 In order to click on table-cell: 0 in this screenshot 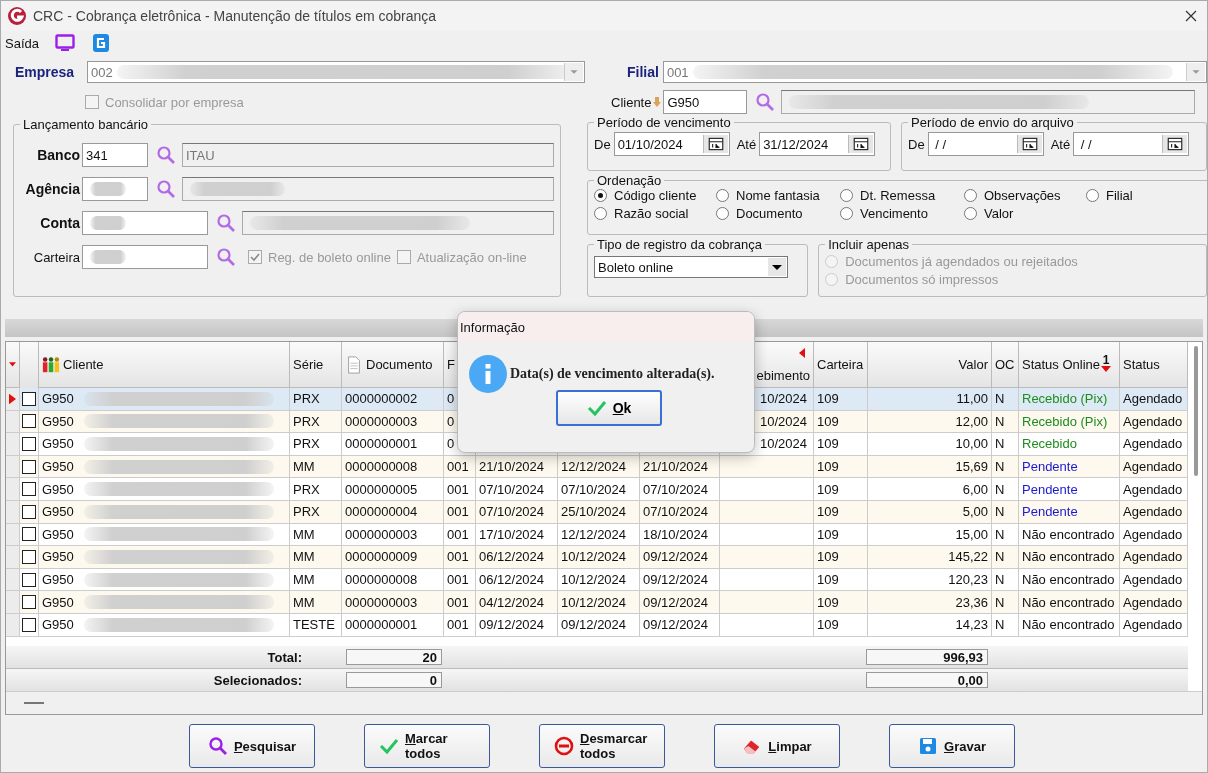, I will do `click(451, 399)`.